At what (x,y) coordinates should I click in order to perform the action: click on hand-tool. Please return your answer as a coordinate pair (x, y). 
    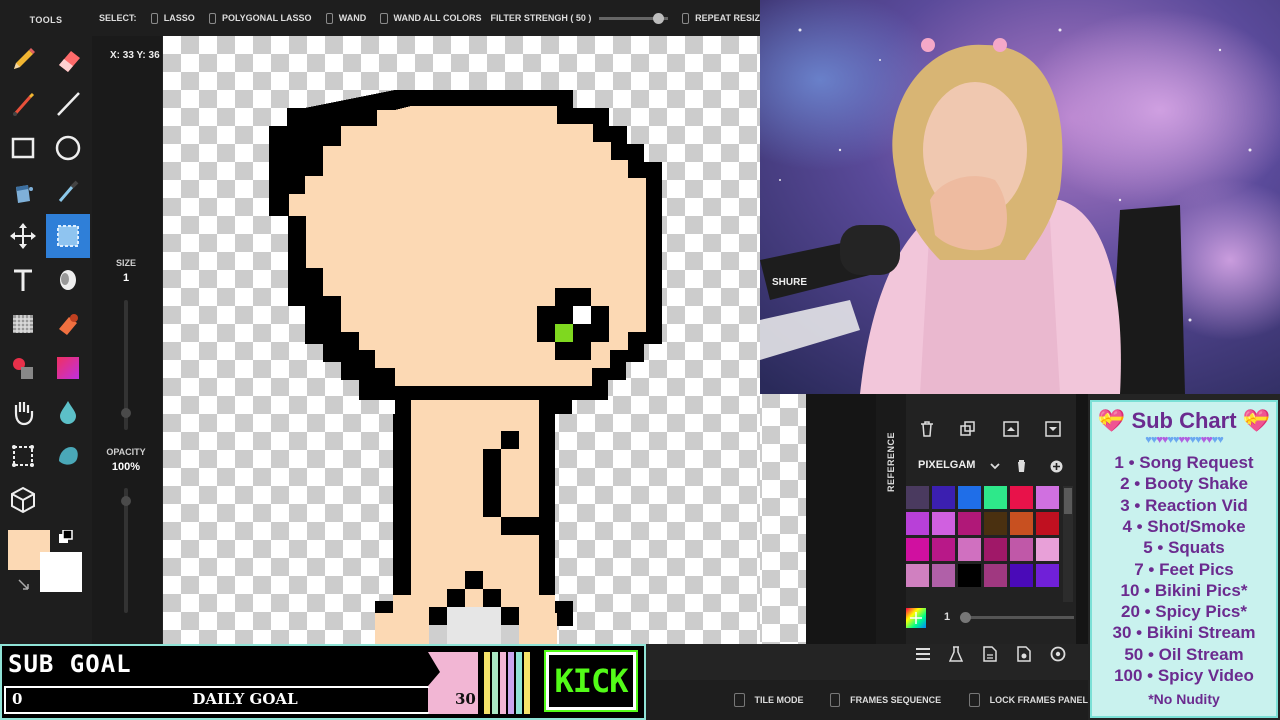
    Looking at the image, I should click on (23, 412).